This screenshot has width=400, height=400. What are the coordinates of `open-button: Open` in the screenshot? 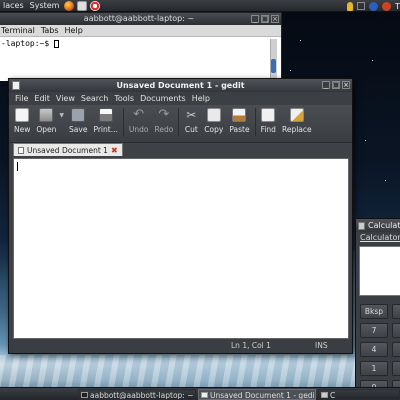 It's located at (46, 121).